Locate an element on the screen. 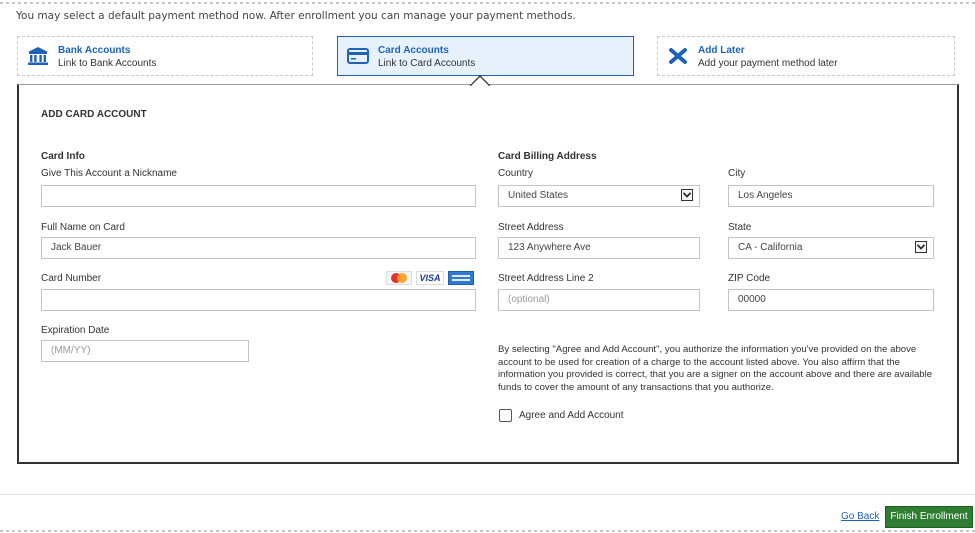 Image resolution: width=975 pixels, height=533 pixels. amex-icon is located at coordinates (461, 278).